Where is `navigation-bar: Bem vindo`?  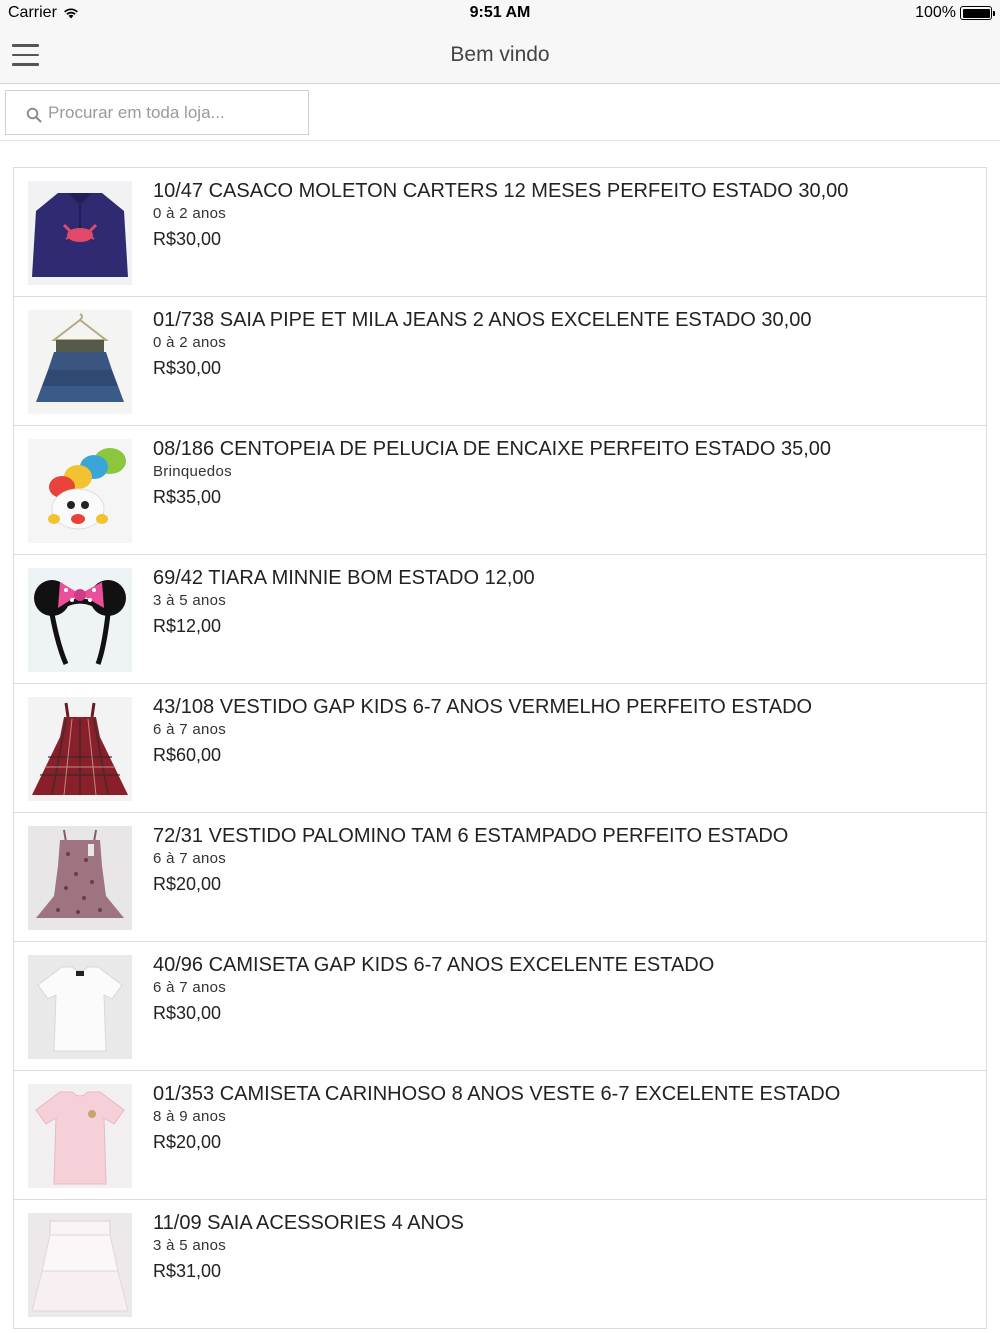
navigation-bar: Bem vindo is located at coordinates (500, 56).